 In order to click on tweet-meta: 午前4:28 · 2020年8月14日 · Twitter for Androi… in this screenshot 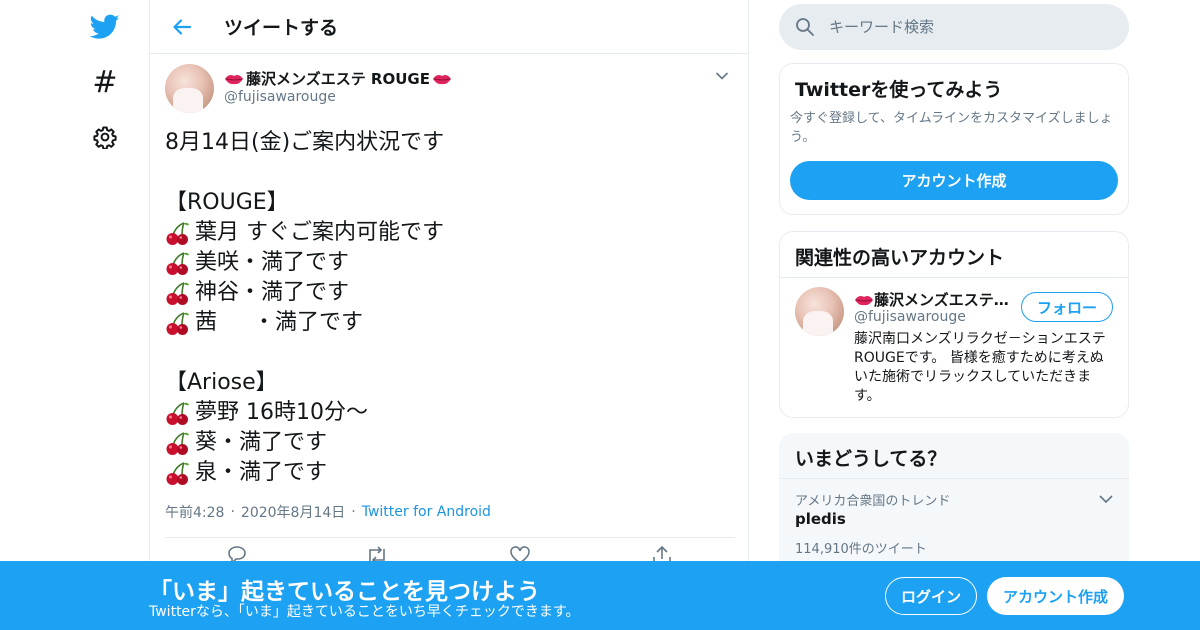, I will do `click(328, 512)`.